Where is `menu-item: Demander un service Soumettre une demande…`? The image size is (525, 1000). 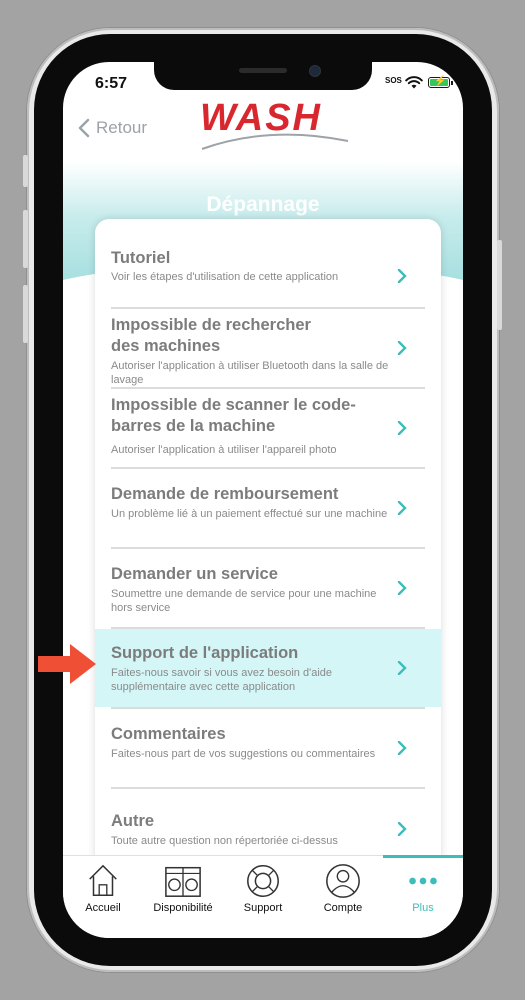 menu-item: Demander un service Soumettre une demande… is located at coordinates (268, 588).